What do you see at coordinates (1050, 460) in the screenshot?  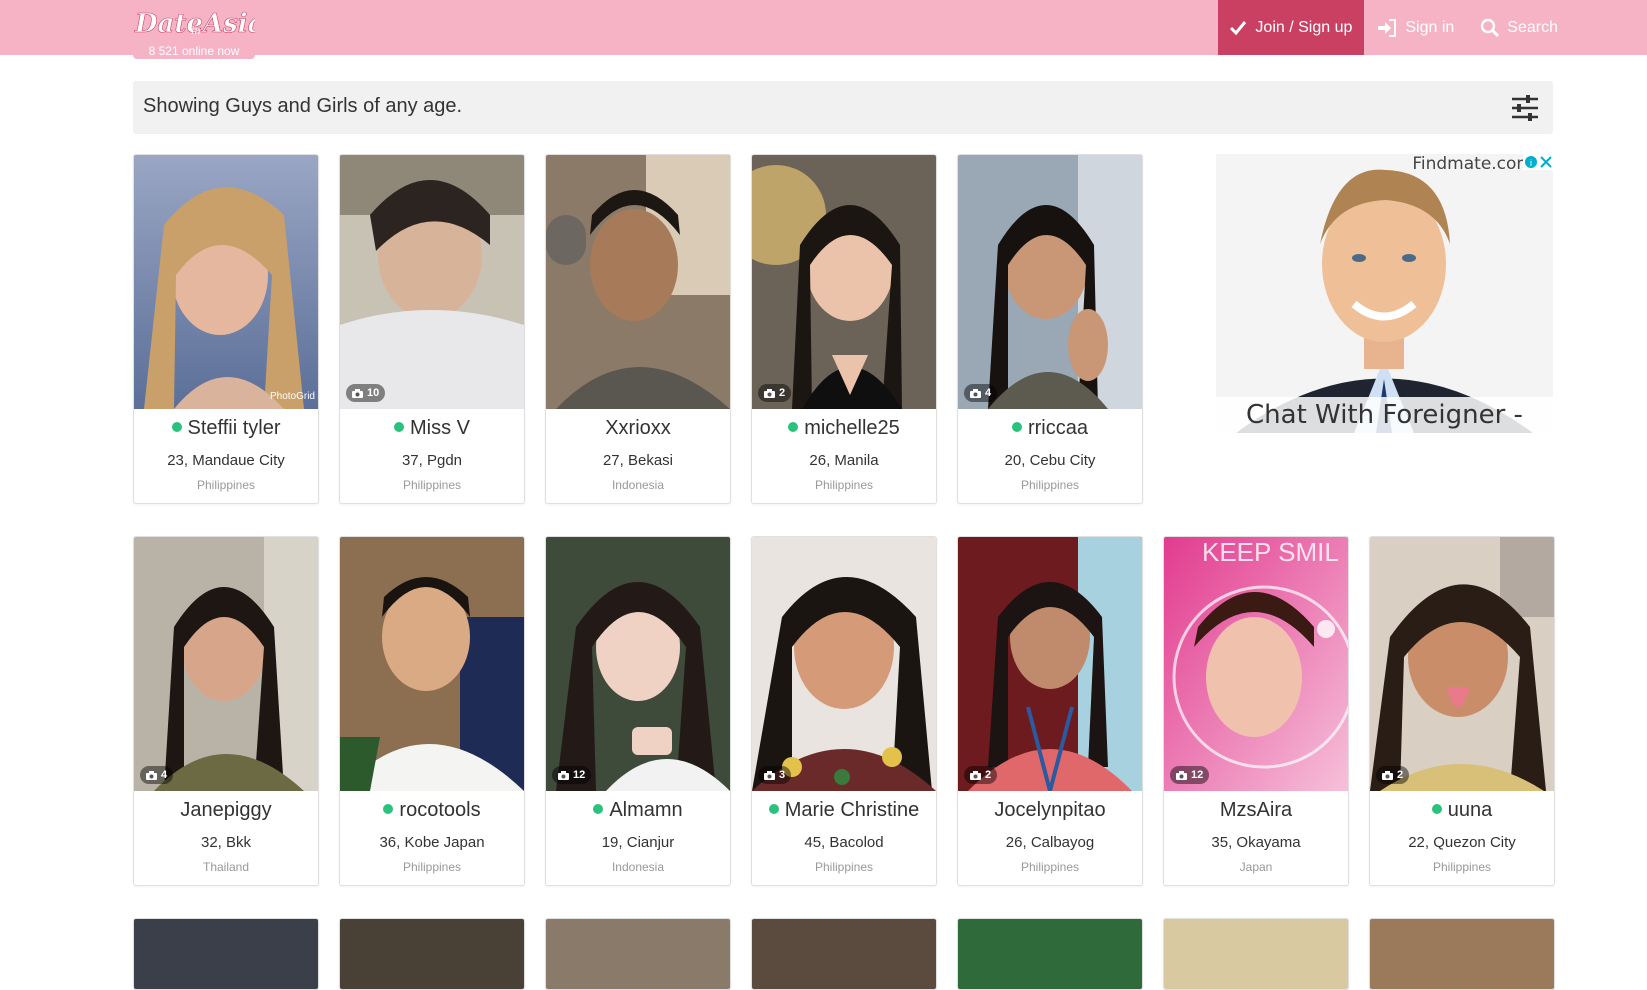 I see `profile-age-city: 20, Cebu City` at bounding box center [1050, 460].